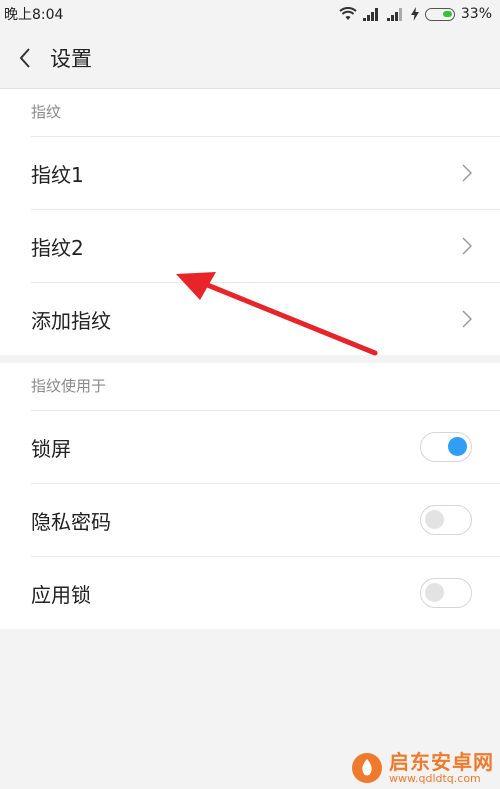  What do you see at coordinates (71, 521) in the screenshot?
I see `list-item-label: 隐私密码` at bounding box center [71, 521].